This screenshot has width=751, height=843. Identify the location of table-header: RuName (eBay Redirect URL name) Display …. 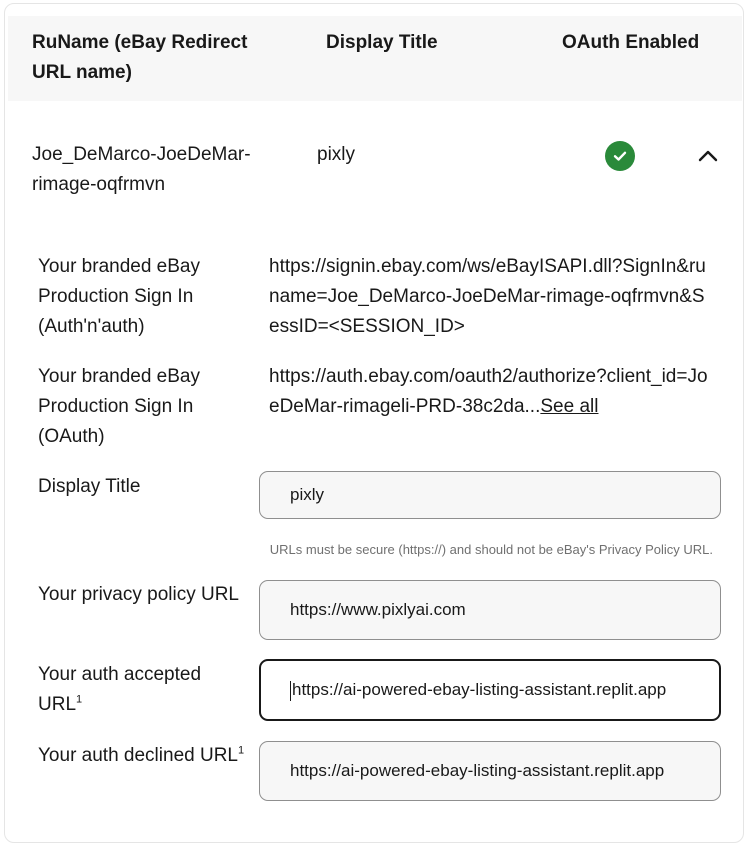
(375, 58).